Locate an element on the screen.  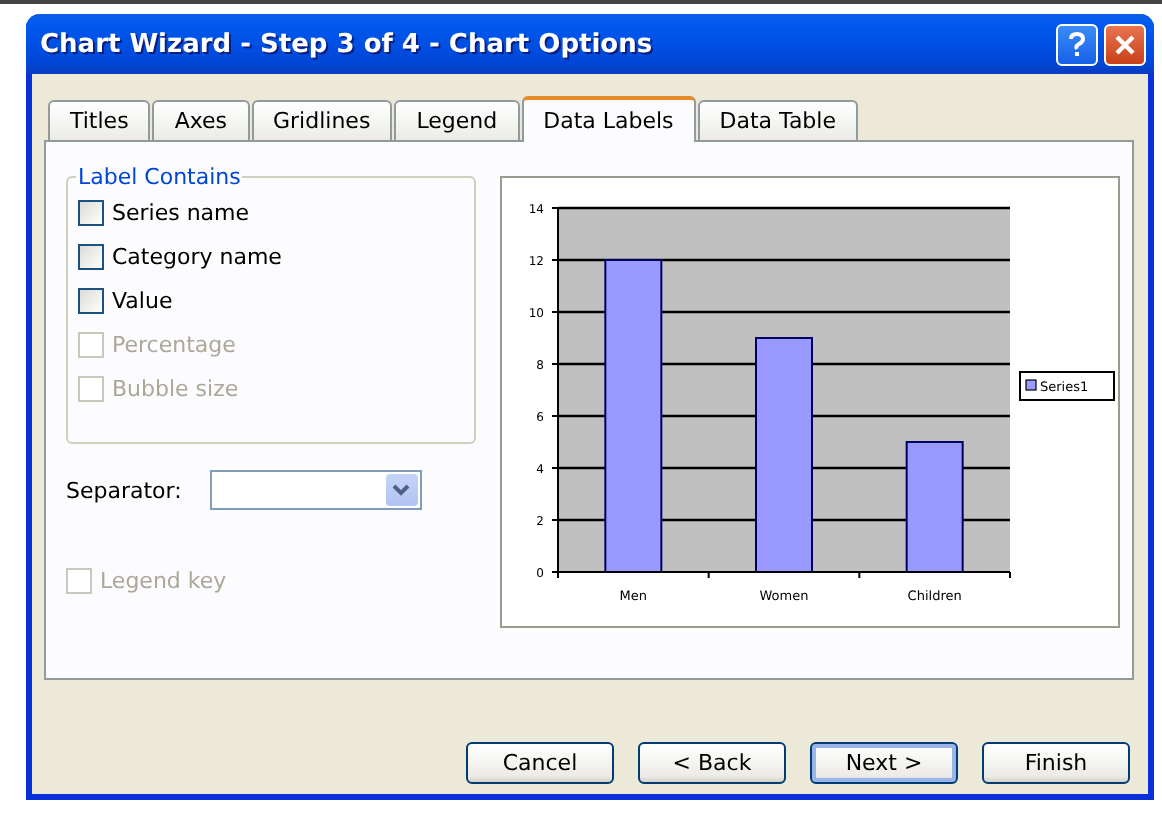
wizard-button: Cancel is located at coordinates (540, 763).